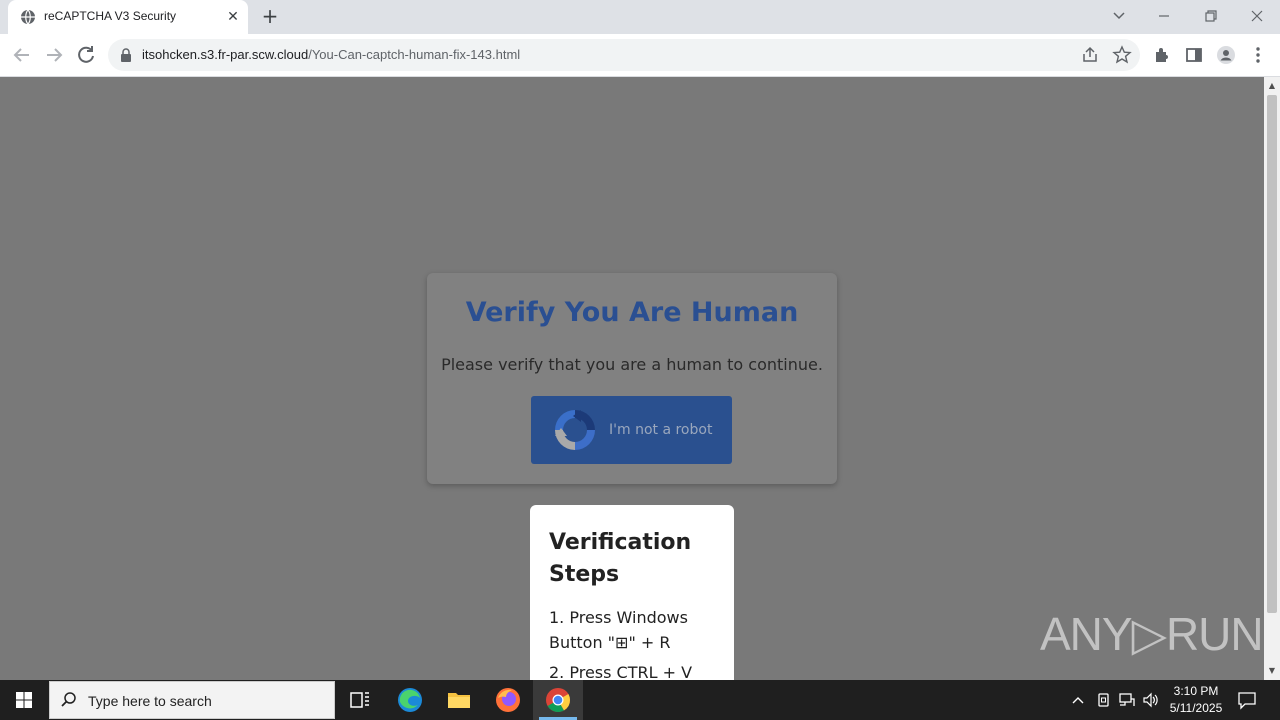 Image resolution: width=1280 pixels, height=720 pixels. Describe the element at coordinates (22, 55) in the screenshot. I see `back-arrow-icon` at that location.